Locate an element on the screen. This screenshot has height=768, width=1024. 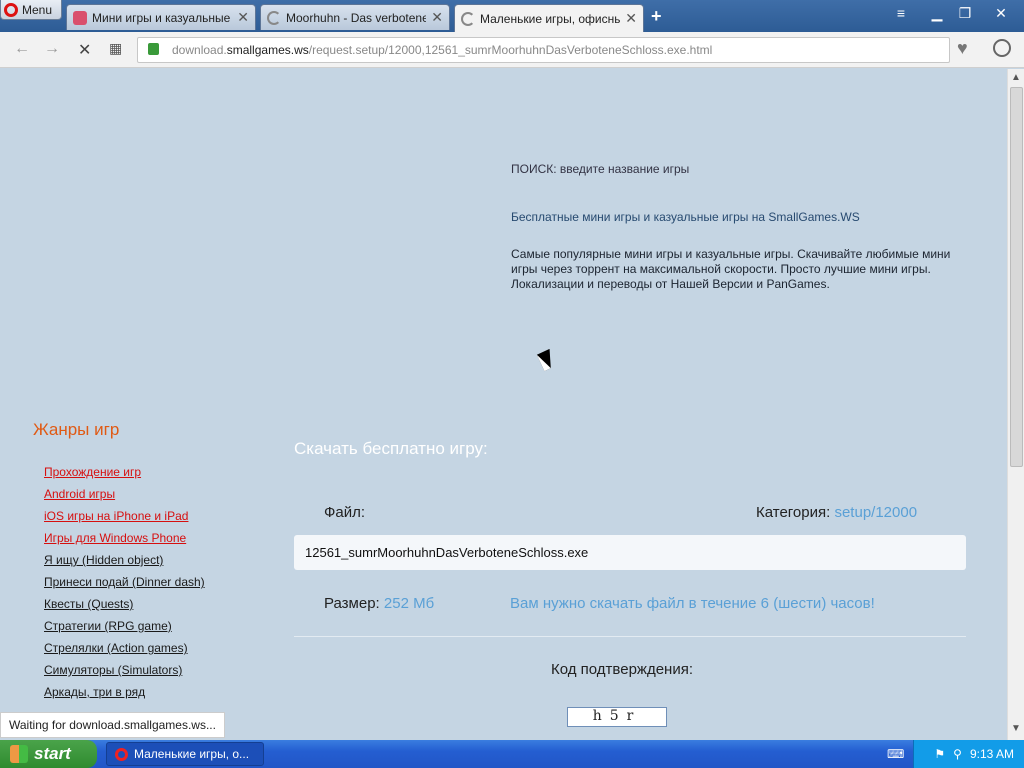
genre-link-hidden-object: Я ищу (Hidden object) is located at coordinates (103, 560).